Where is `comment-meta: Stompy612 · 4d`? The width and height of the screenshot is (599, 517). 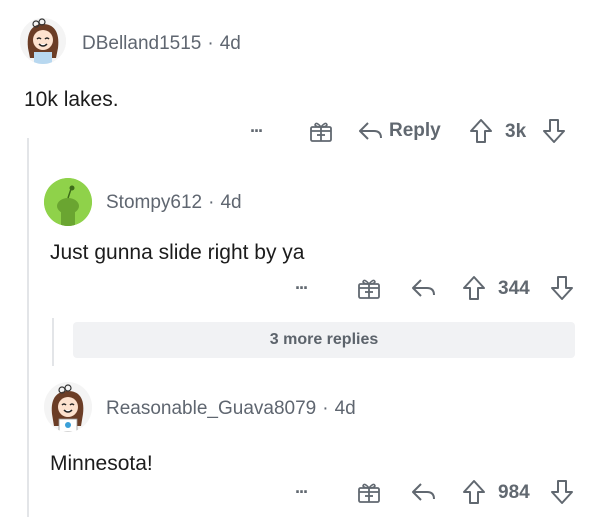
comment-meta: Stompy612 · 4d is located at coordinates (174, 203).